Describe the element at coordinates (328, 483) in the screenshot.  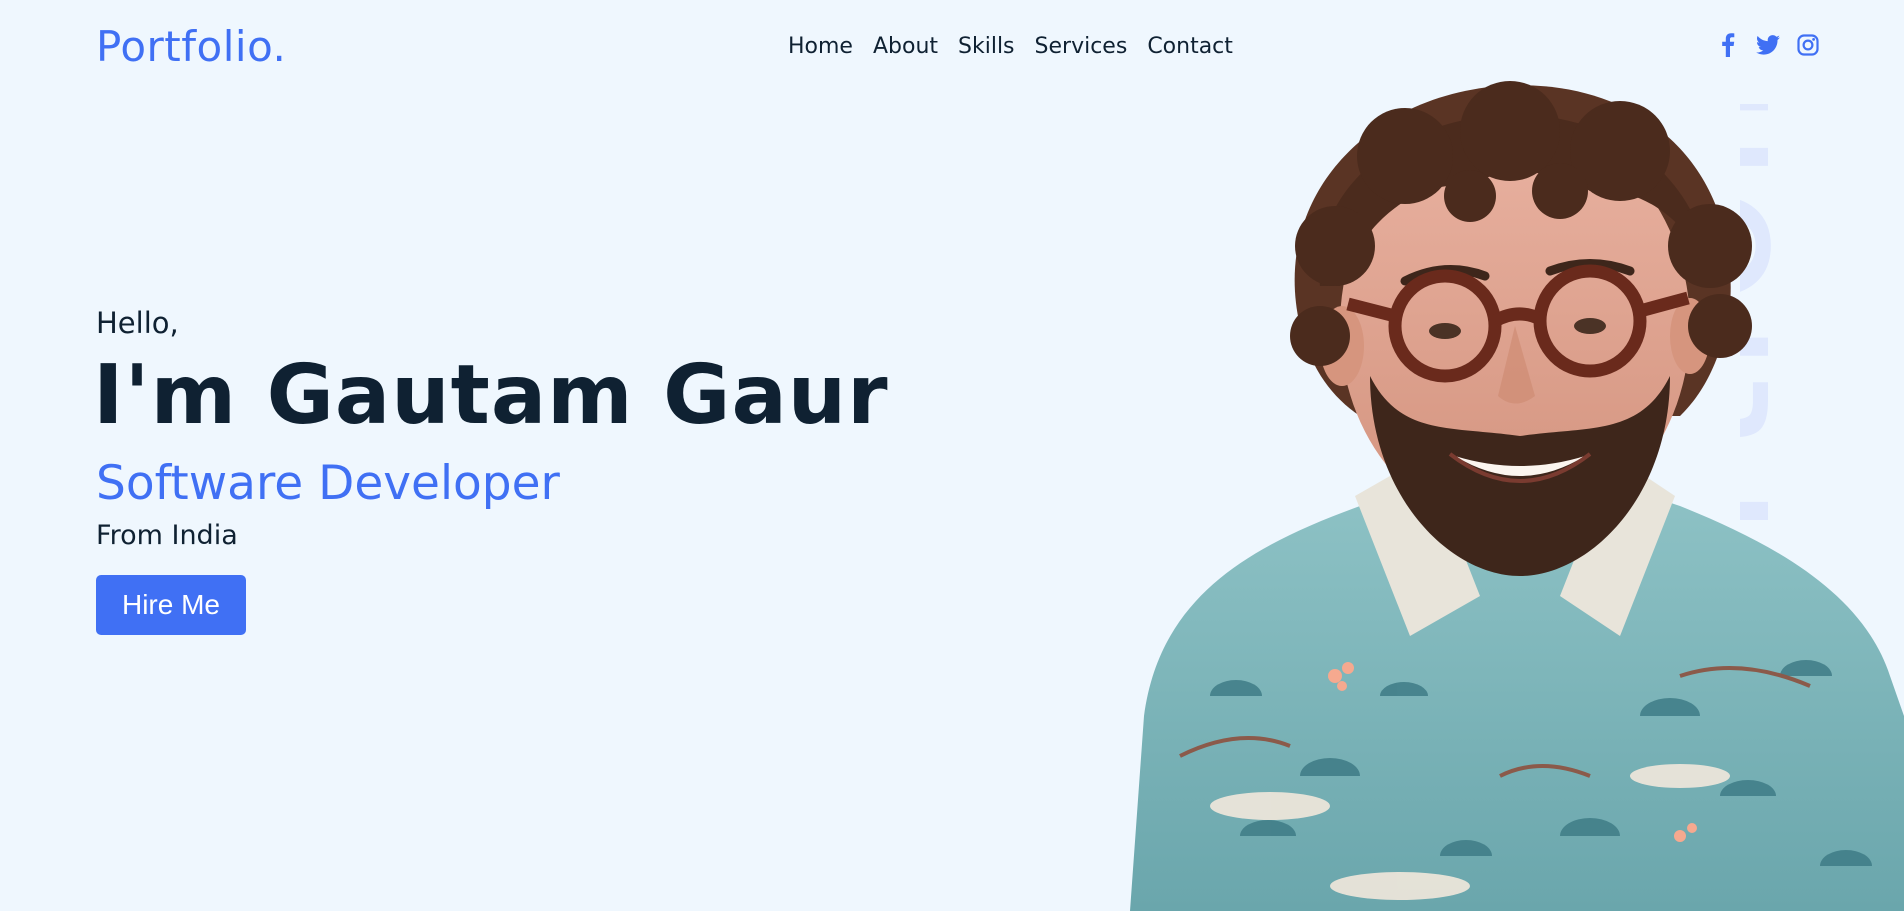
I see `hero-role: Software Developer` at that location.